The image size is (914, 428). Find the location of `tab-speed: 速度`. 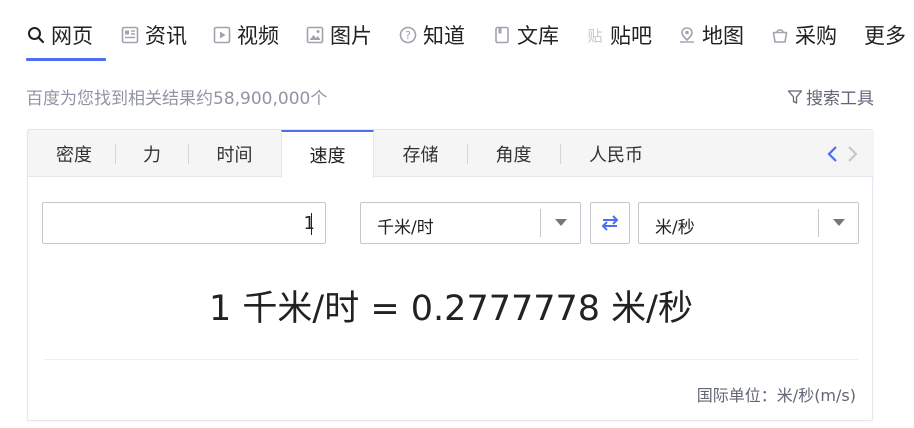

tab-speed: 速度 is located at coordinates (327, 154).